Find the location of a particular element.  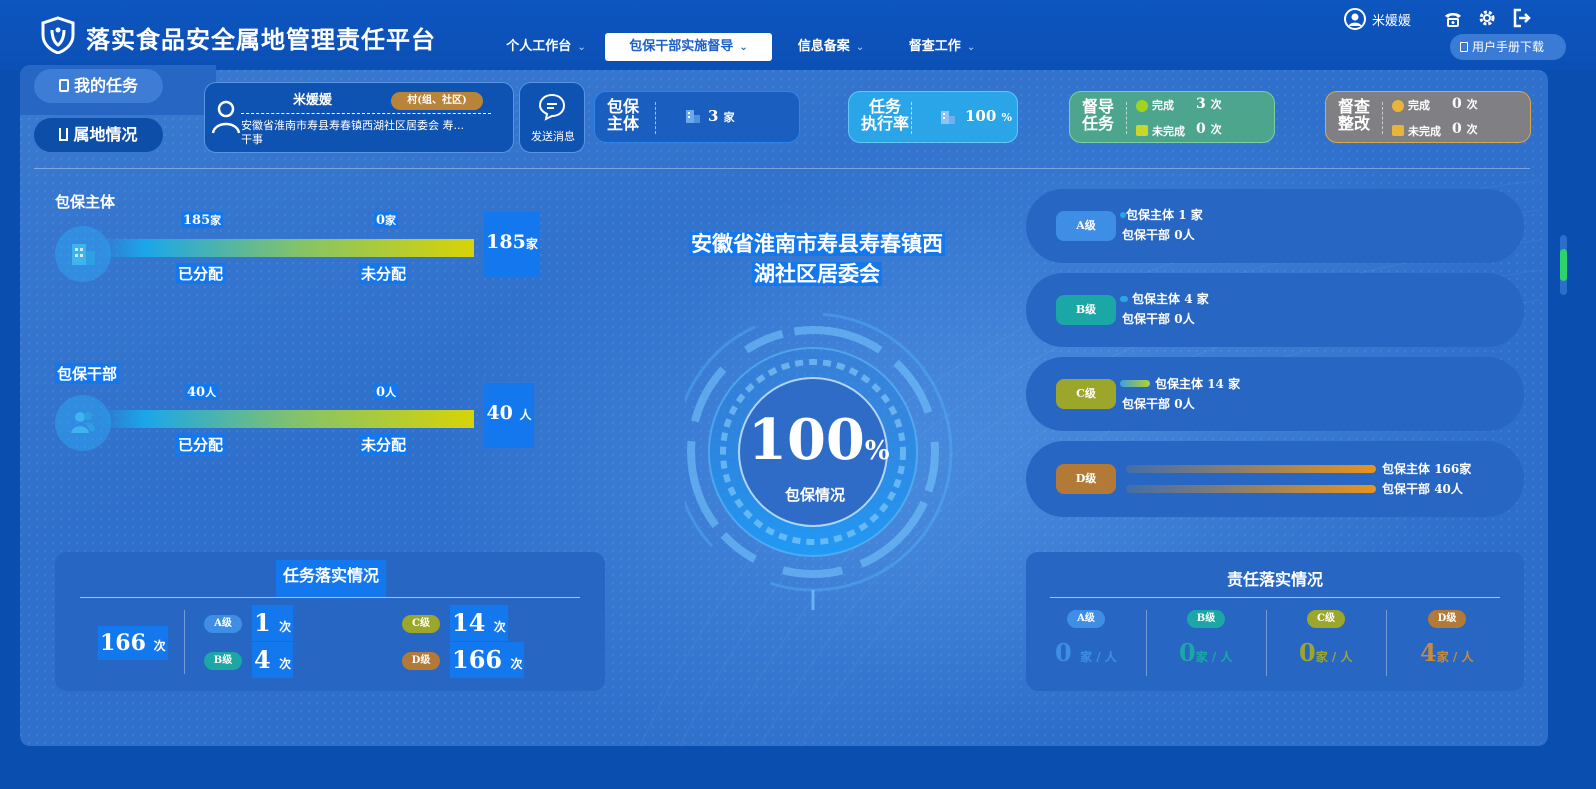

supervise-done-label: 完成 is located at coordinates (1163, 105).